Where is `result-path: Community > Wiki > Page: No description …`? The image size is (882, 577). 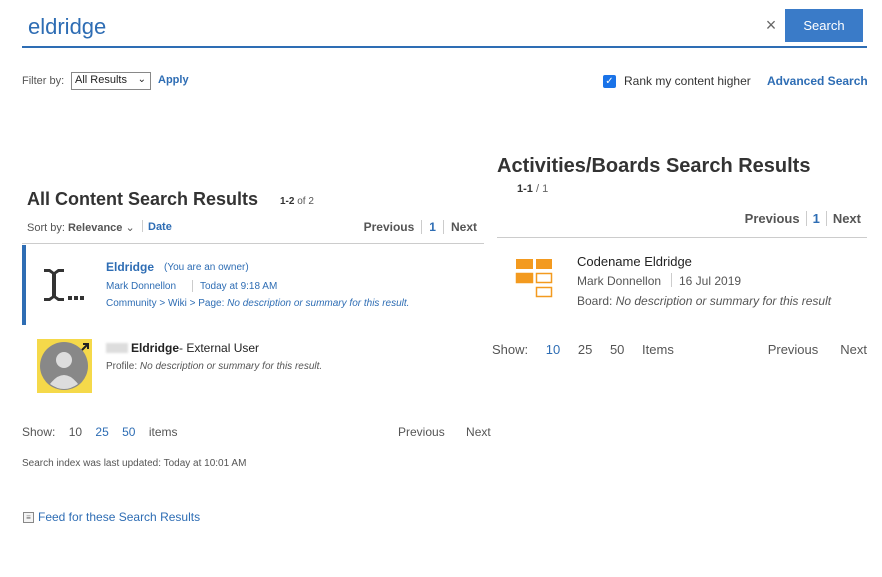
result-path: Community > Wiki > Page: No description … is located at coordinates (257, 303).